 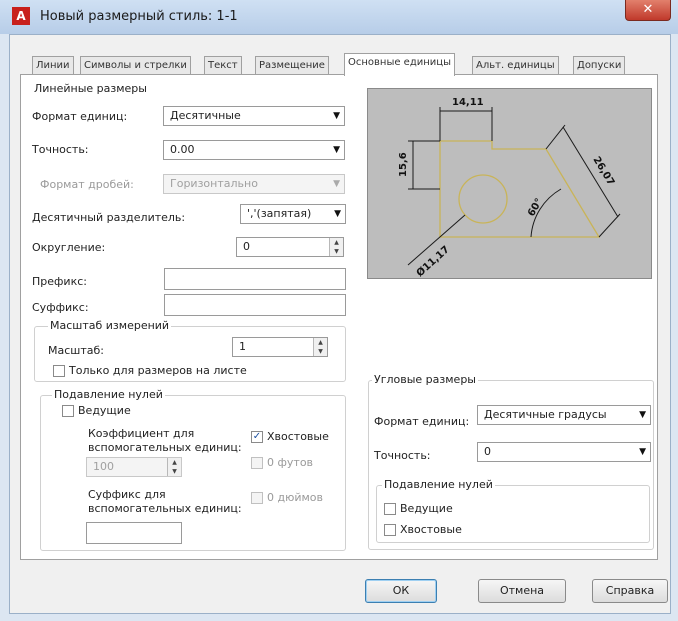 What do you see at coordinates (555, 137) in the screenshot?
I see `dim-right-ext-top` at bounding box center [555, 137].